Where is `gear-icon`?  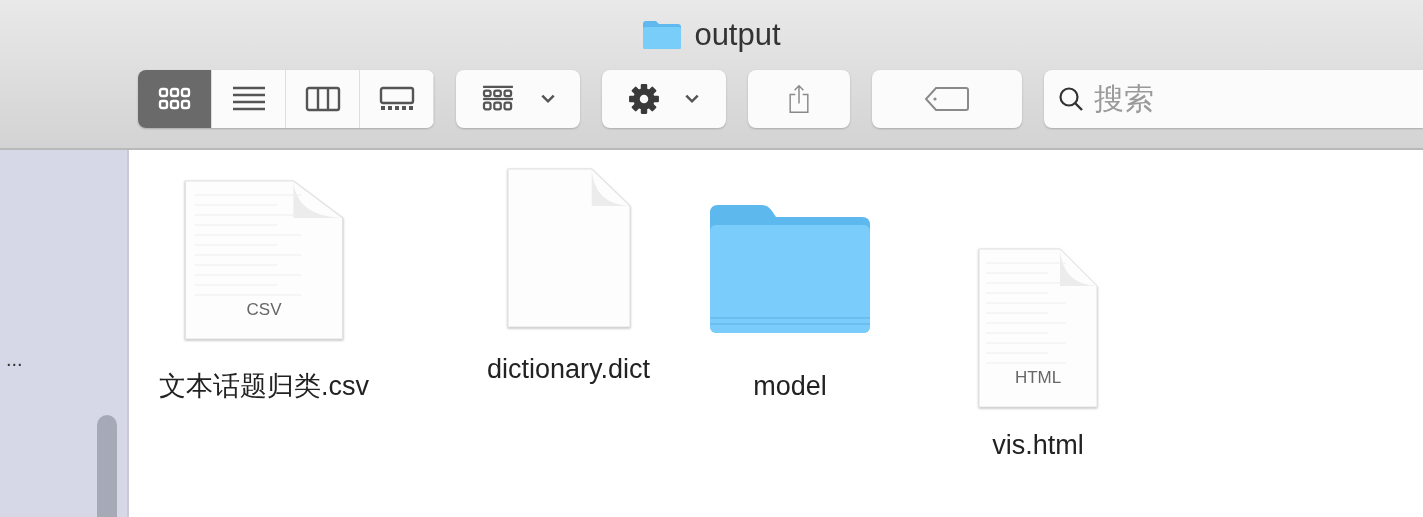 gear-icon is located at coordinates (644, 99).